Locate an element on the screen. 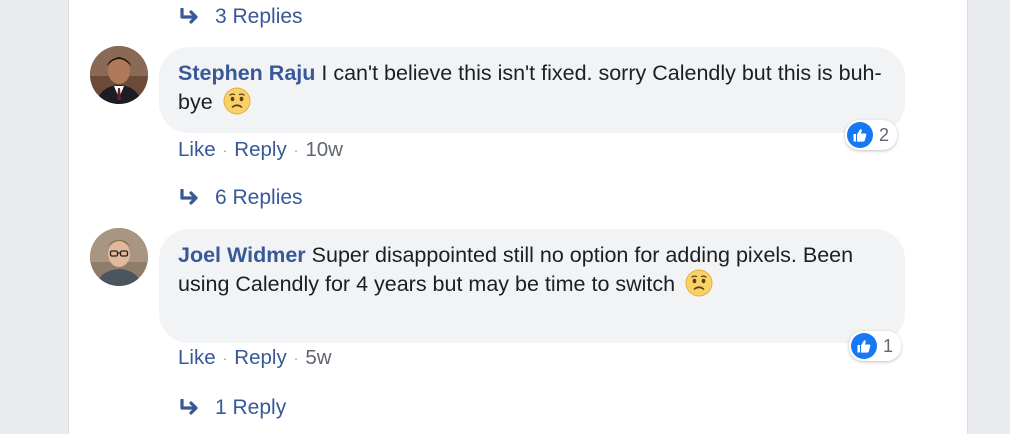 The image size is (1010, 434). reaction-badge: 2 is located at coordinates (871, 135).